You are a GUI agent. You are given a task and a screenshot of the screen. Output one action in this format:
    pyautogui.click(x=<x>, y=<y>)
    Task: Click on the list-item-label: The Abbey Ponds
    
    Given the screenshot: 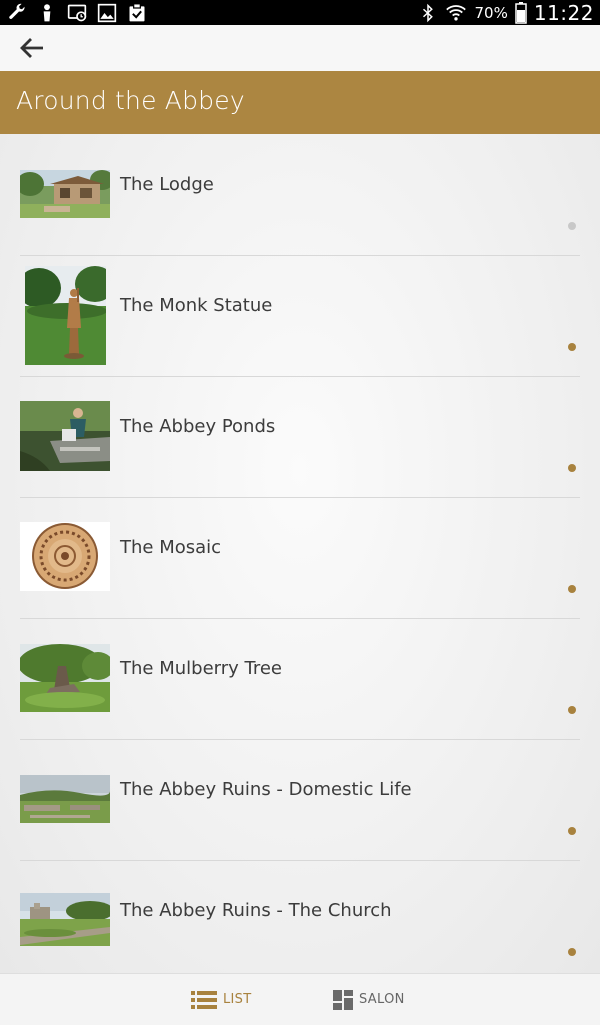 What is the action you would take?
    pyautogui.click(x=198, y=426)
    